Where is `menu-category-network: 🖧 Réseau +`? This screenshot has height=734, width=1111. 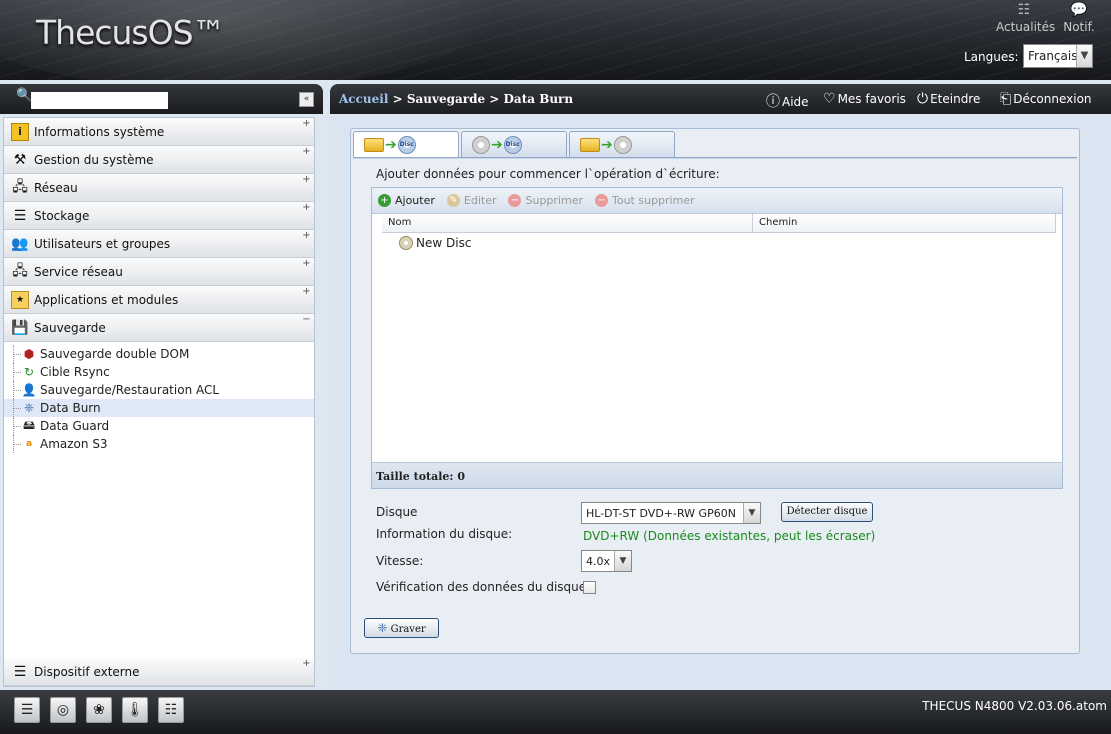 menu-category-network: 🖧 Réseau + is located at coordinates (159, 188).